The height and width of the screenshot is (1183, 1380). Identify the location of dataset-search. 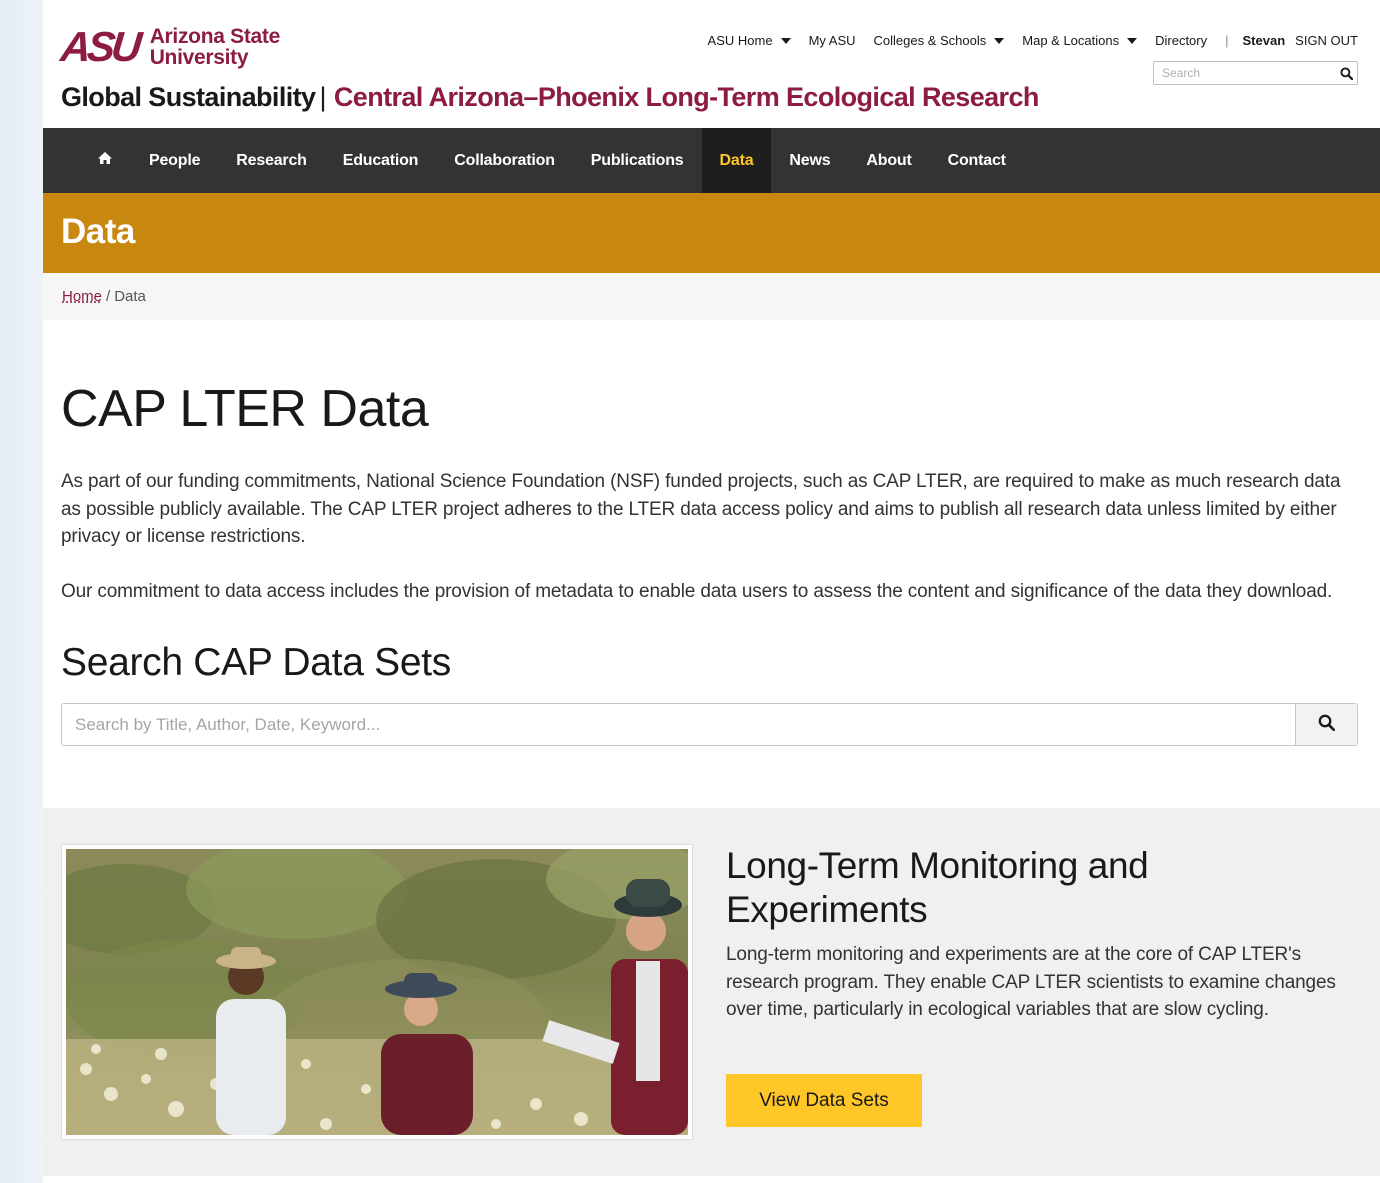
(709, 724).